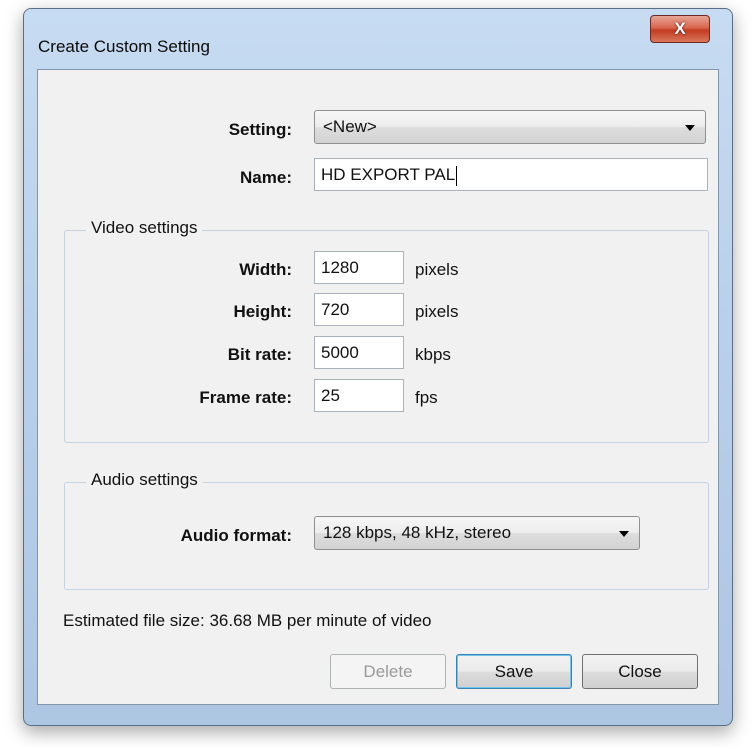 The width and height of the screenshot is (754, 747). What do you see at coordinates (124, 46) in the screenshot?
I see `window-title: Create Custom Setting` at bounding box center [124, 46].